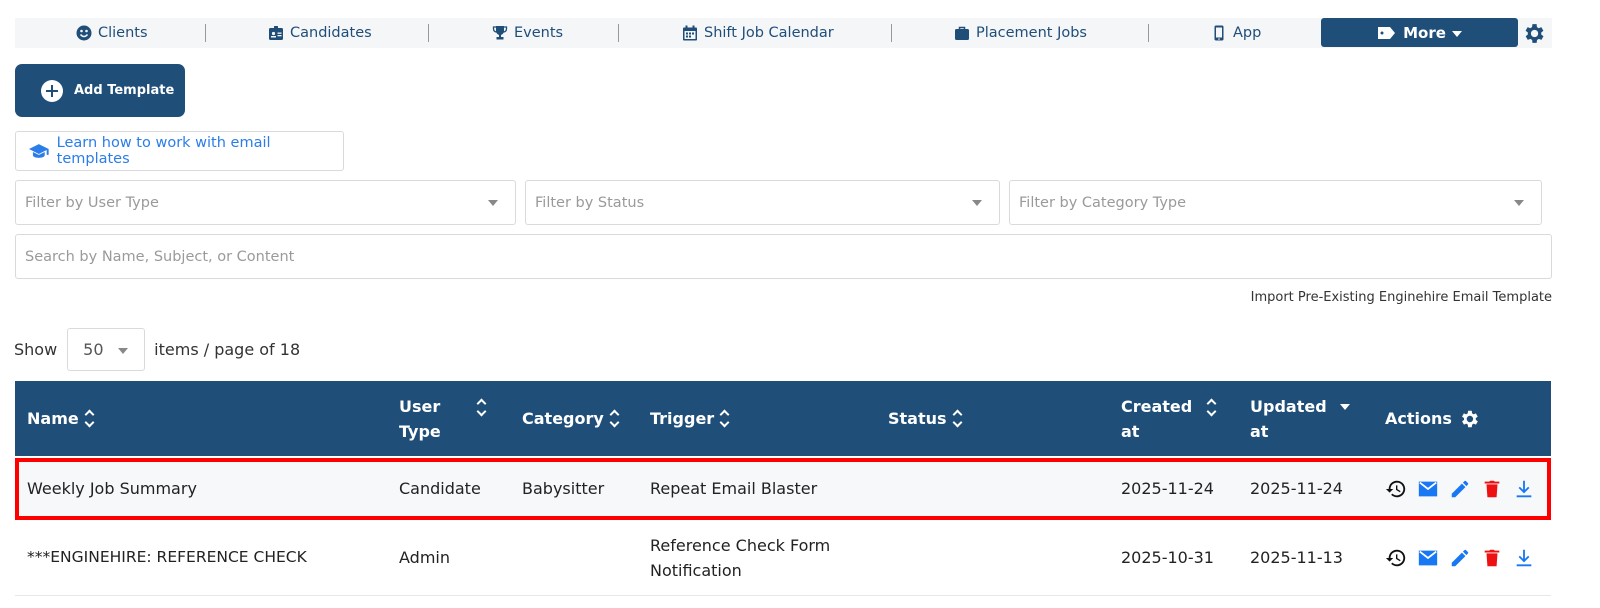 This screenshot has height=608, width=1600. I want to click on nav-label: App, so click(1247, 33).